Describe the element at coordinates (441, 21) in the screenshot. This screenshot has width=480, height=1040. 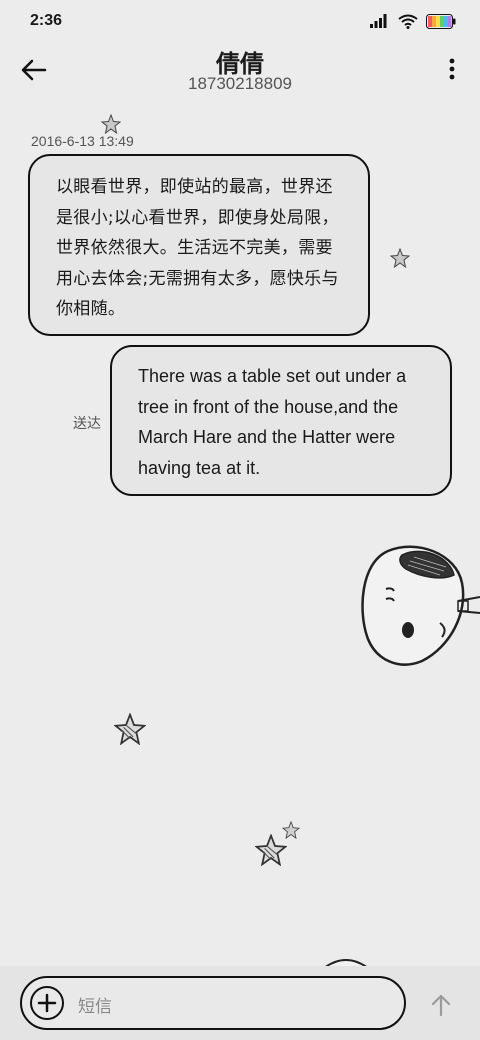
I see `battery-icon` at that location.